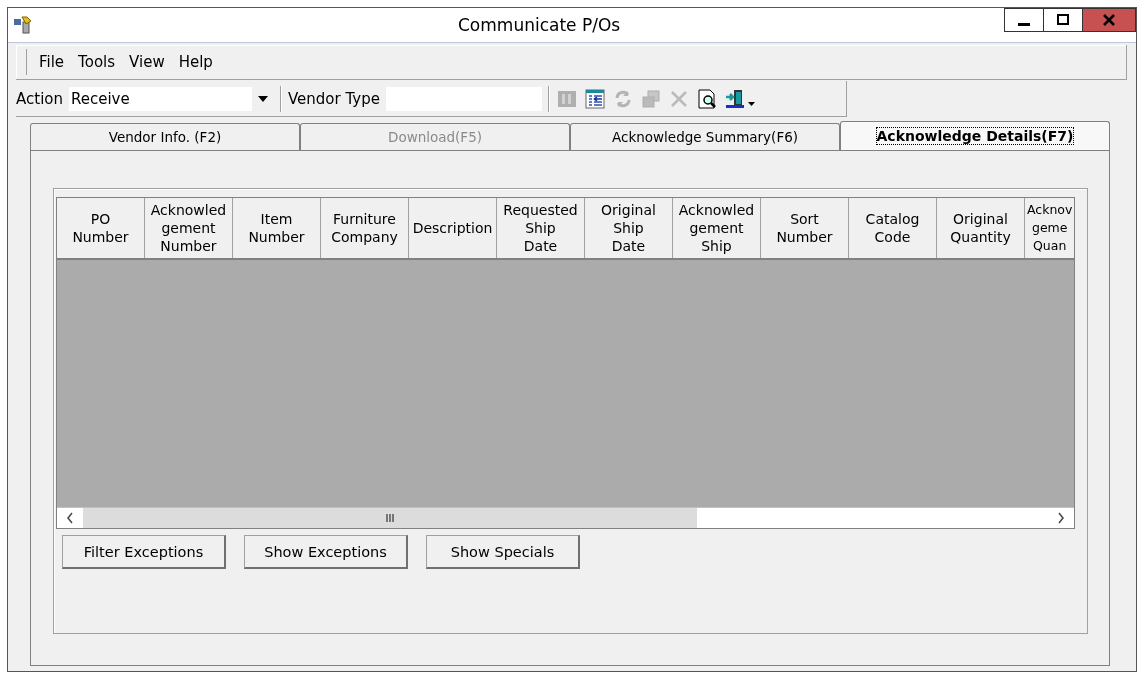  What do you see at coordinates (171, 98) in the screenshot?
I see `action-dropdown: Receive` at bounding box center [171, 98].